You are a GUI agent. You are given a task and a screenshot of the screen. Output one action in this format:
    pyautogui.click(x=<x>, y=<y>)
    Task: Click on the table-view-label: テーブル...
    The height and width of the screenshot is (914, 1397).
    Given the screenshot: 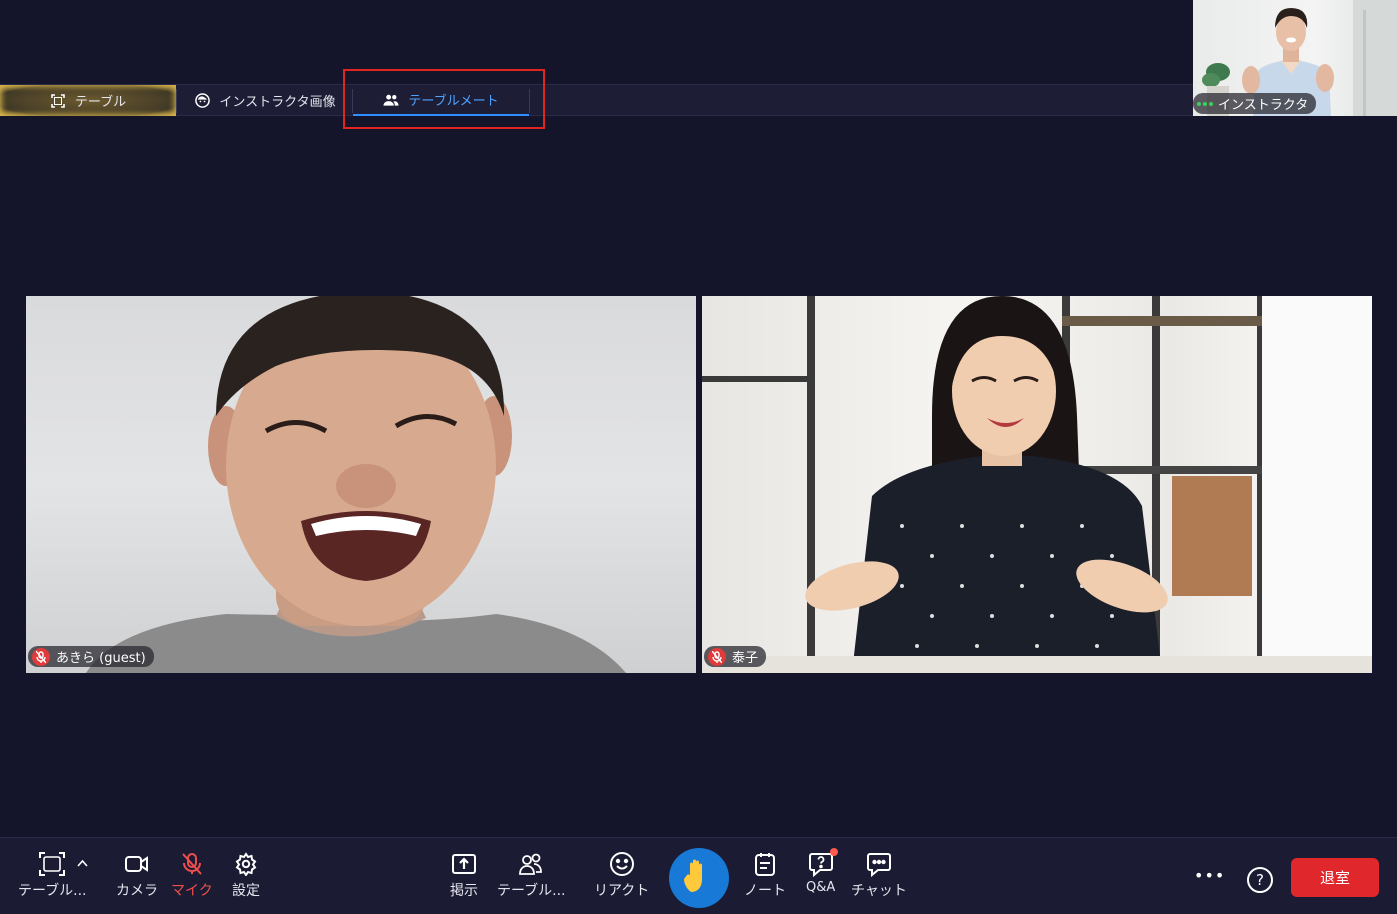 What is the action you would take?
    pyautogui.click(x=52, y=891)
    